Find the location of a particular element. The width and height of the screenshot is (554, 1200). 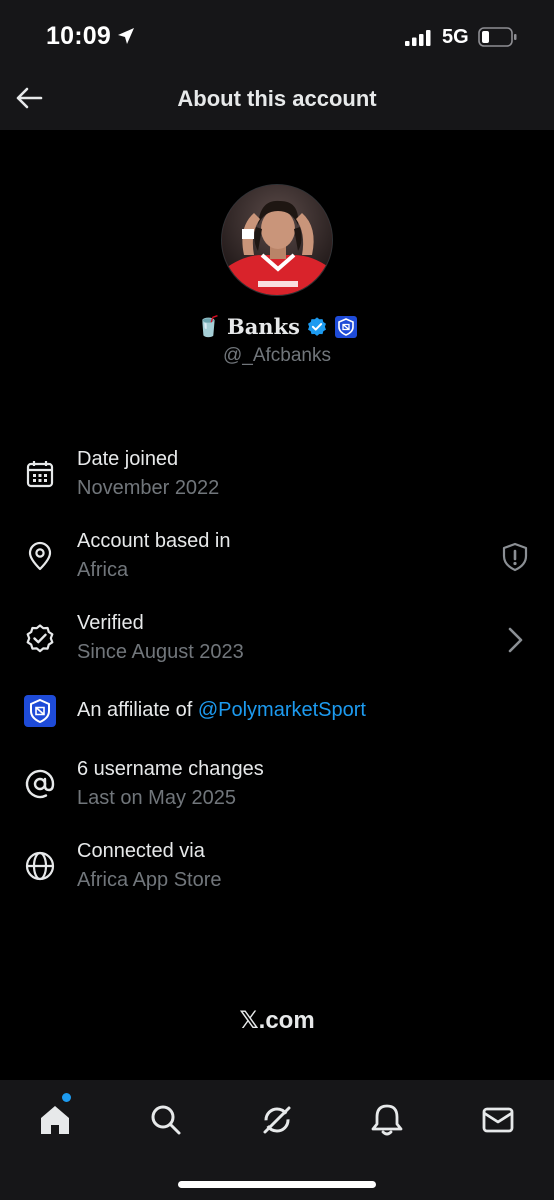

grok-icon is located at coordinates (277, 1120).